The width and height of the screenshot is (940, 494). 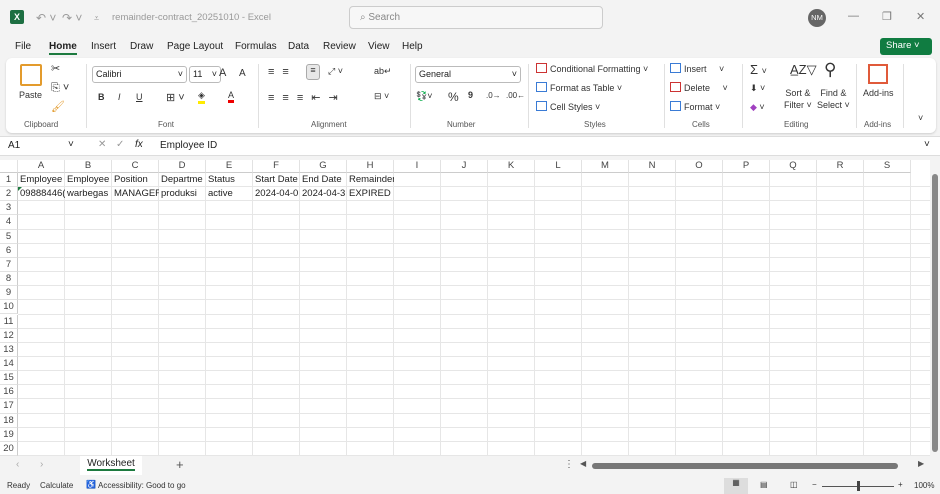 I want to click on customize-qat-icon: ⩡, so click(x=96, y=18).